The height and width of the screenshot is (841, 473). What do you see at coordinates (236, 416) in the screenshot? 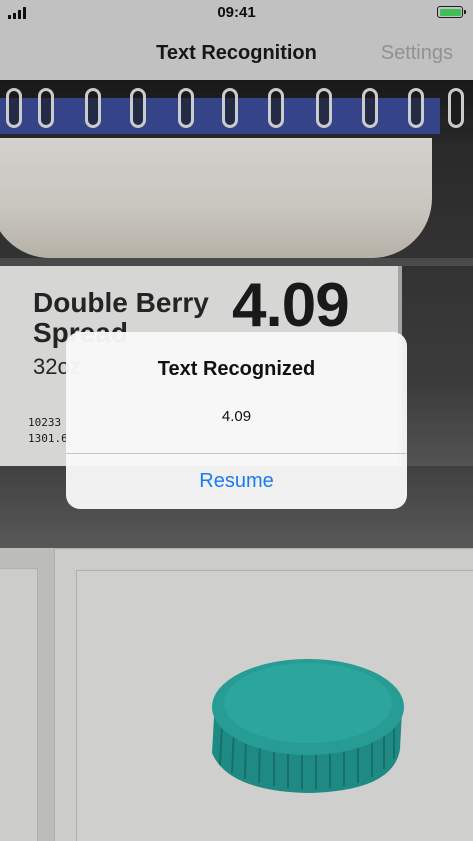
I see `alert-message: 4.09` at bounding box center [236, 416].